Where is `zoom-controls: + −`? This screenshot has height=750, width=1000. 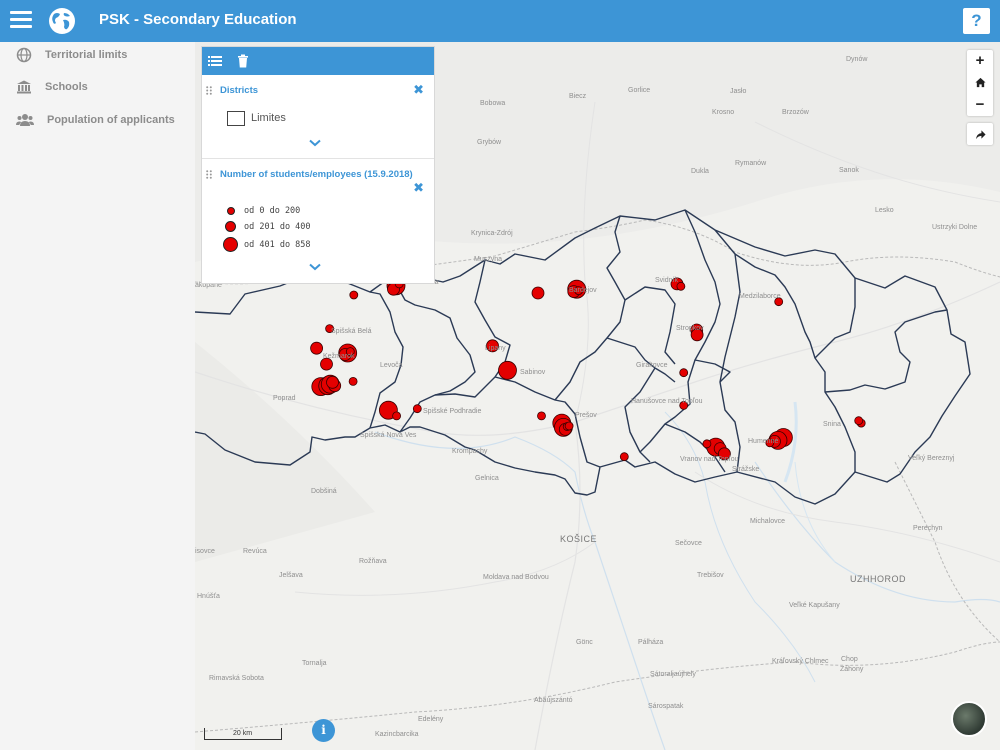
zoom-controls: + − is located at coordinates (980, 83).